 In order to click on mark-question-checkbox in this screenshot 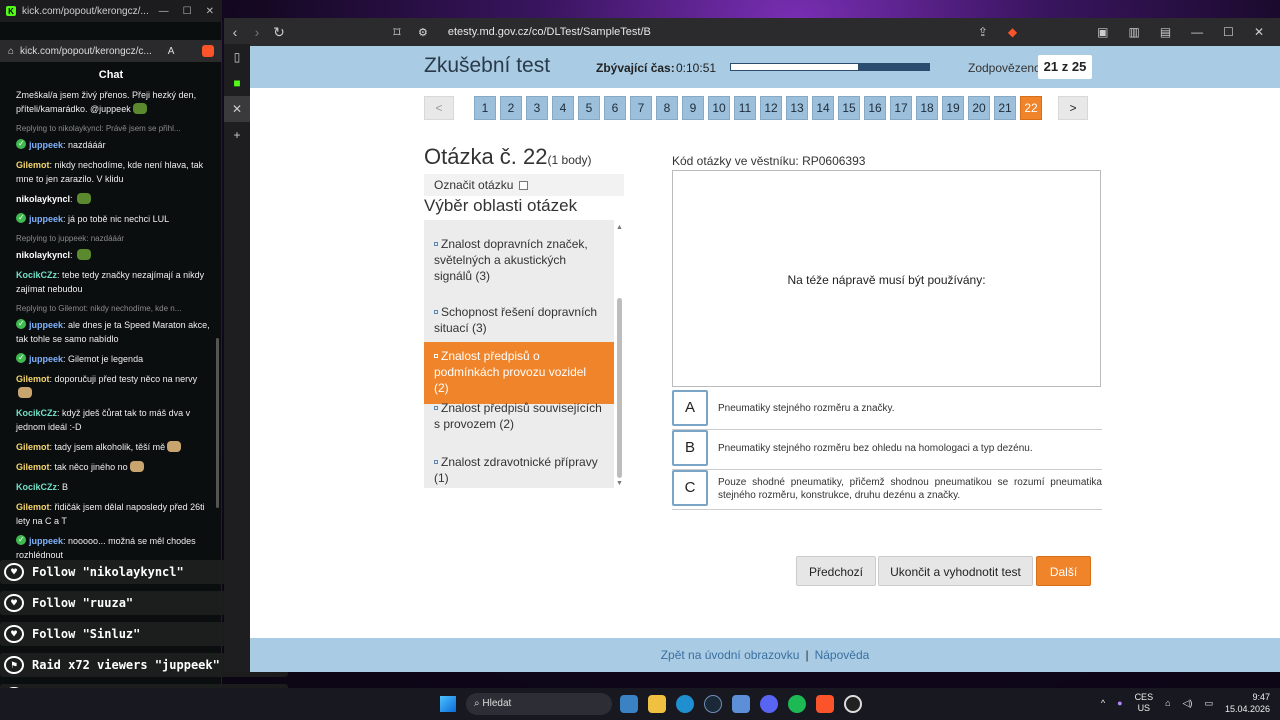, I will do `click(523, 185)`.